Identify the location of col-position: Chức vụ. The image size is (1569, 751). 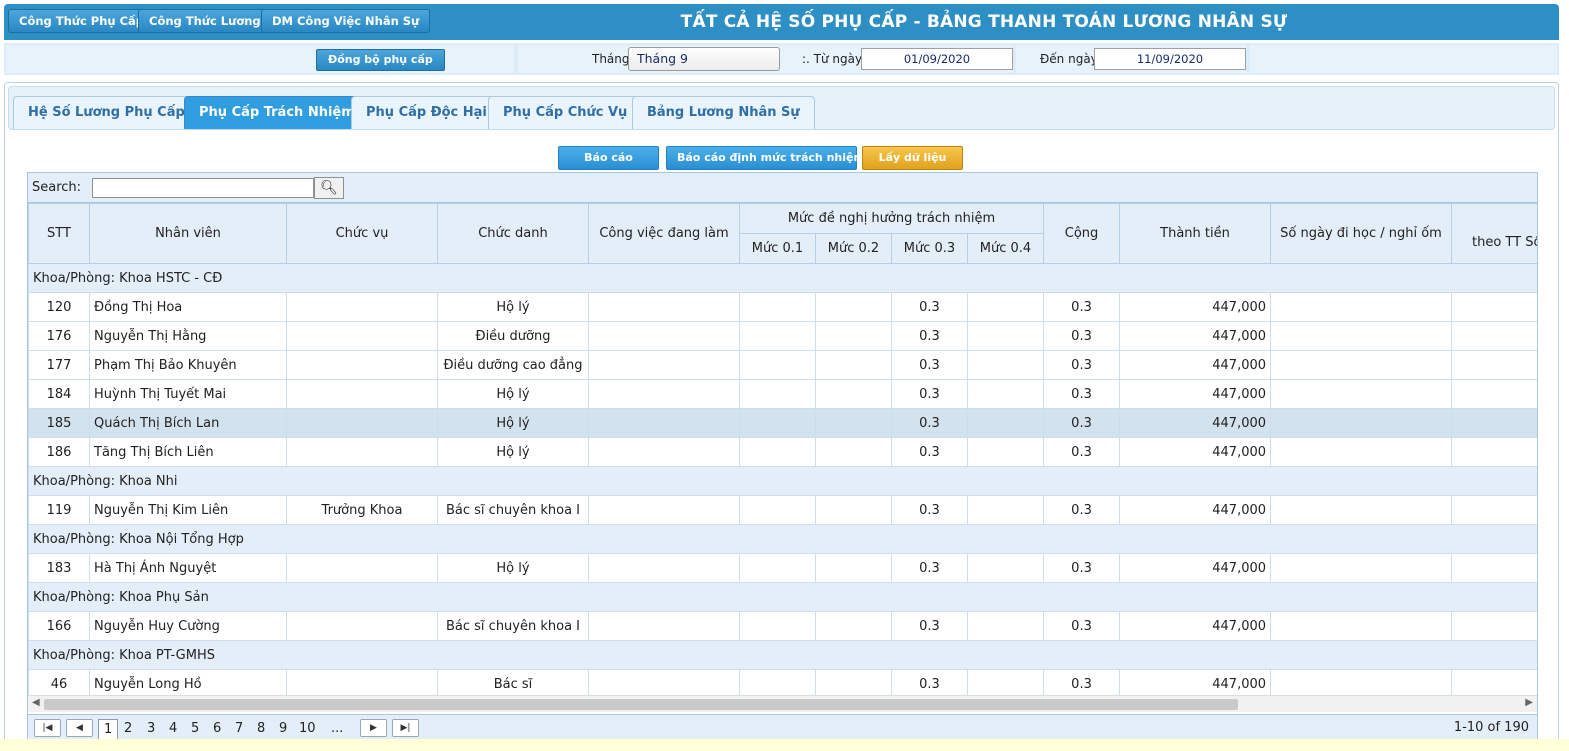
(362, 233).